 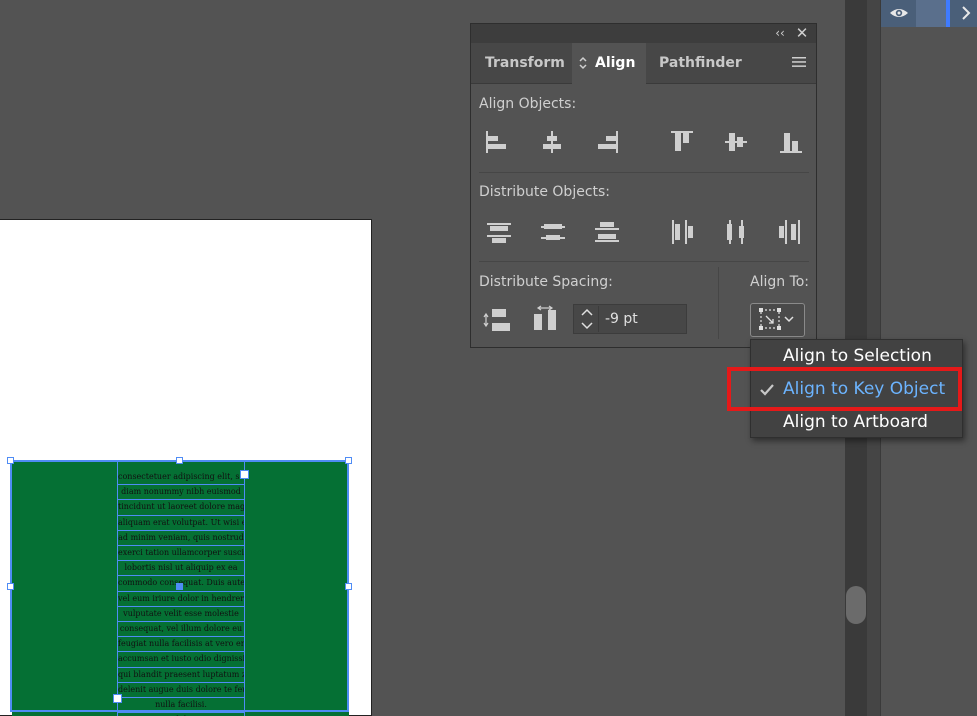 I want to click on vertical-distribute-bottom-icon, so click(x=607, y=232).